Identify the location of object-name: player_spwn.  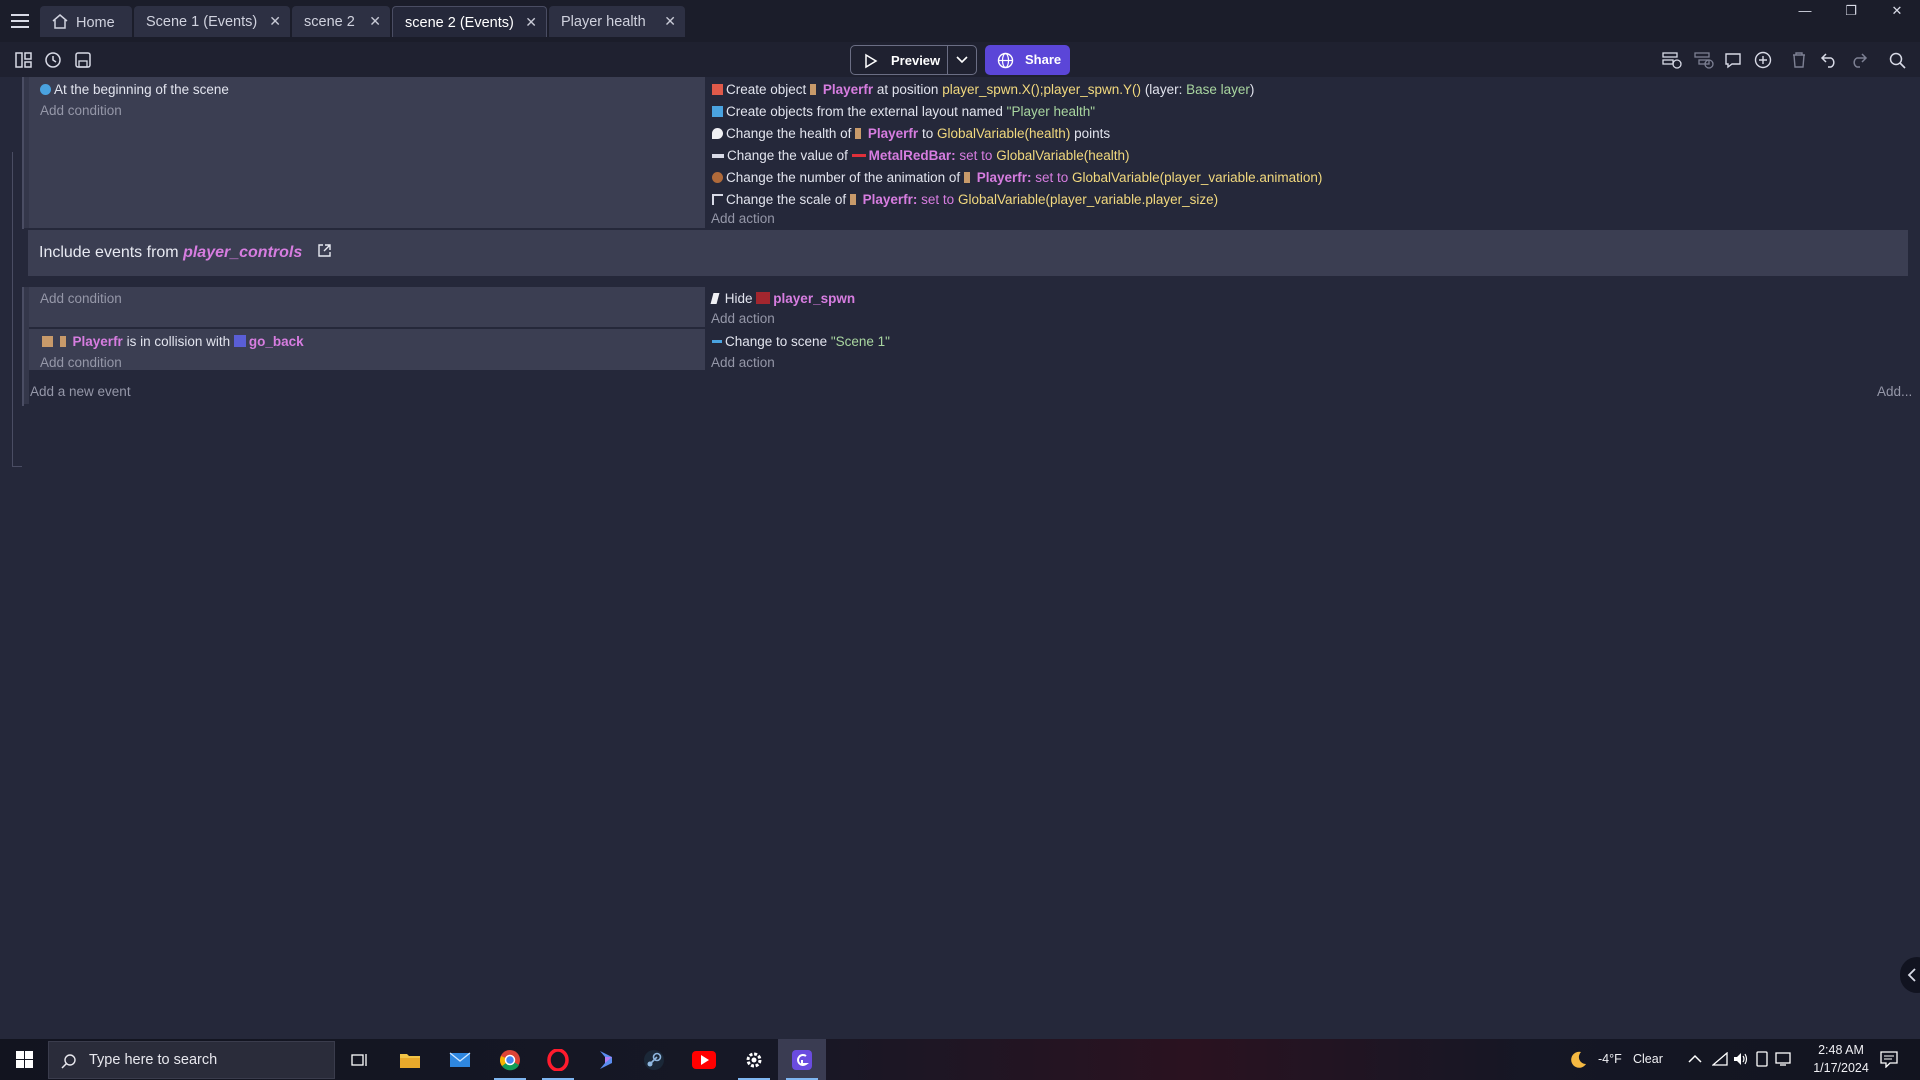
(814, 298).